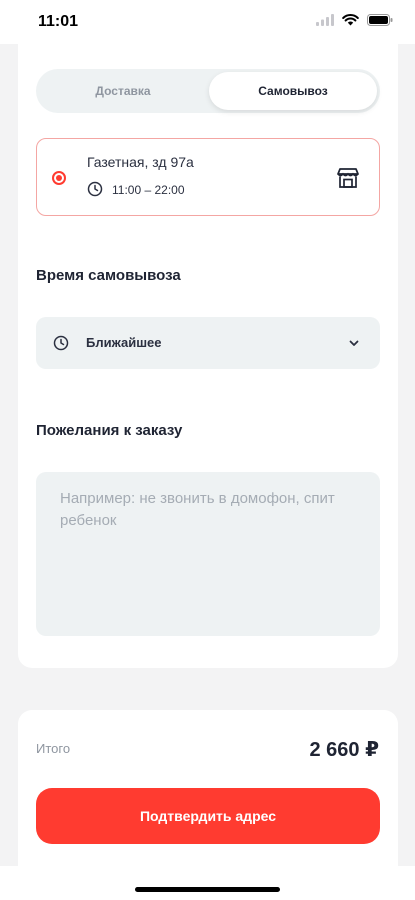 Image resolution: width=415 pixels, height=900 pixels. Describe the element at coordinates (354, 343) in the screenshot. I see `chevron-down-icon` at that location.